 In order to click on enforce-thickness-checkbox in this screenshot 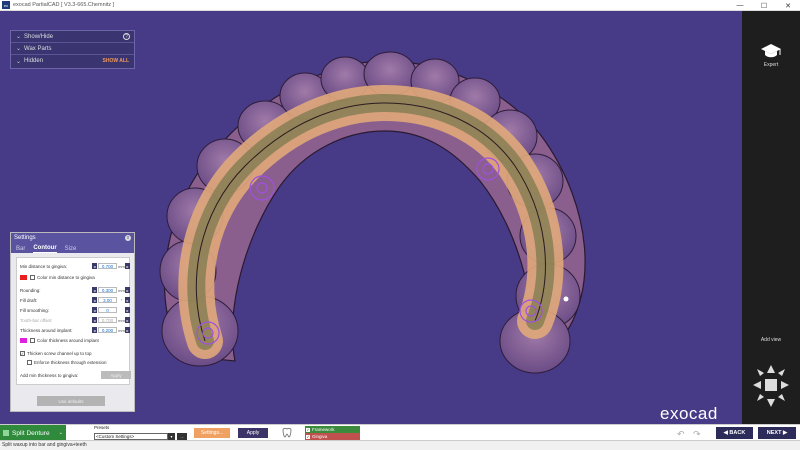, I will do `click(29, 362)`.